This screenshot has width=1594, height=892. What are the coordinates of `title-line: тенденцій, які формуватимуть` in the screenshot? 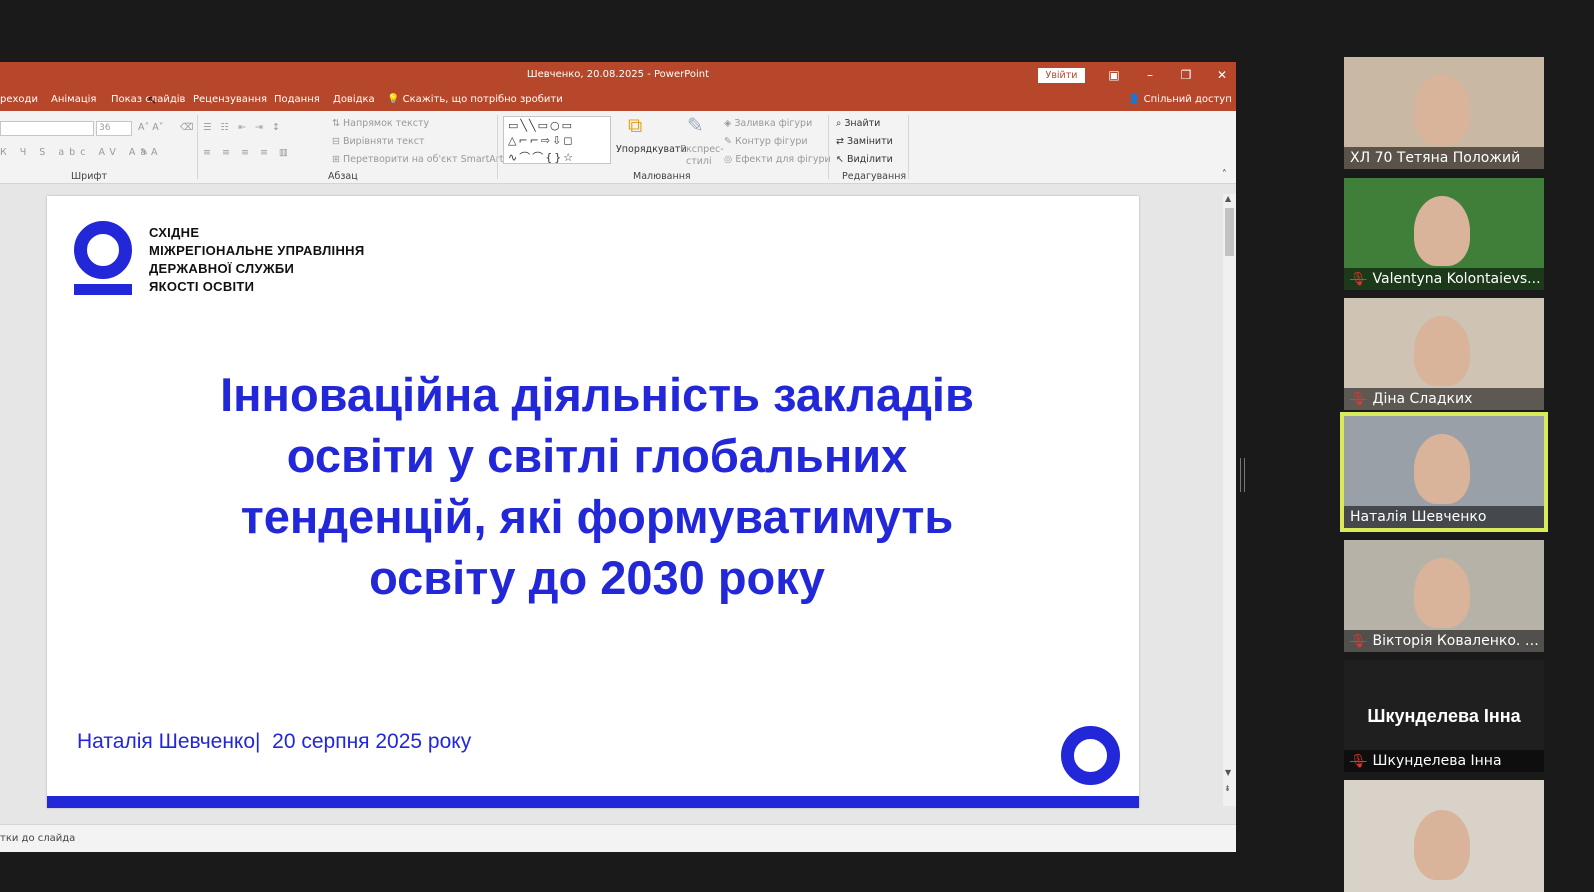 It's located at (597, 516).